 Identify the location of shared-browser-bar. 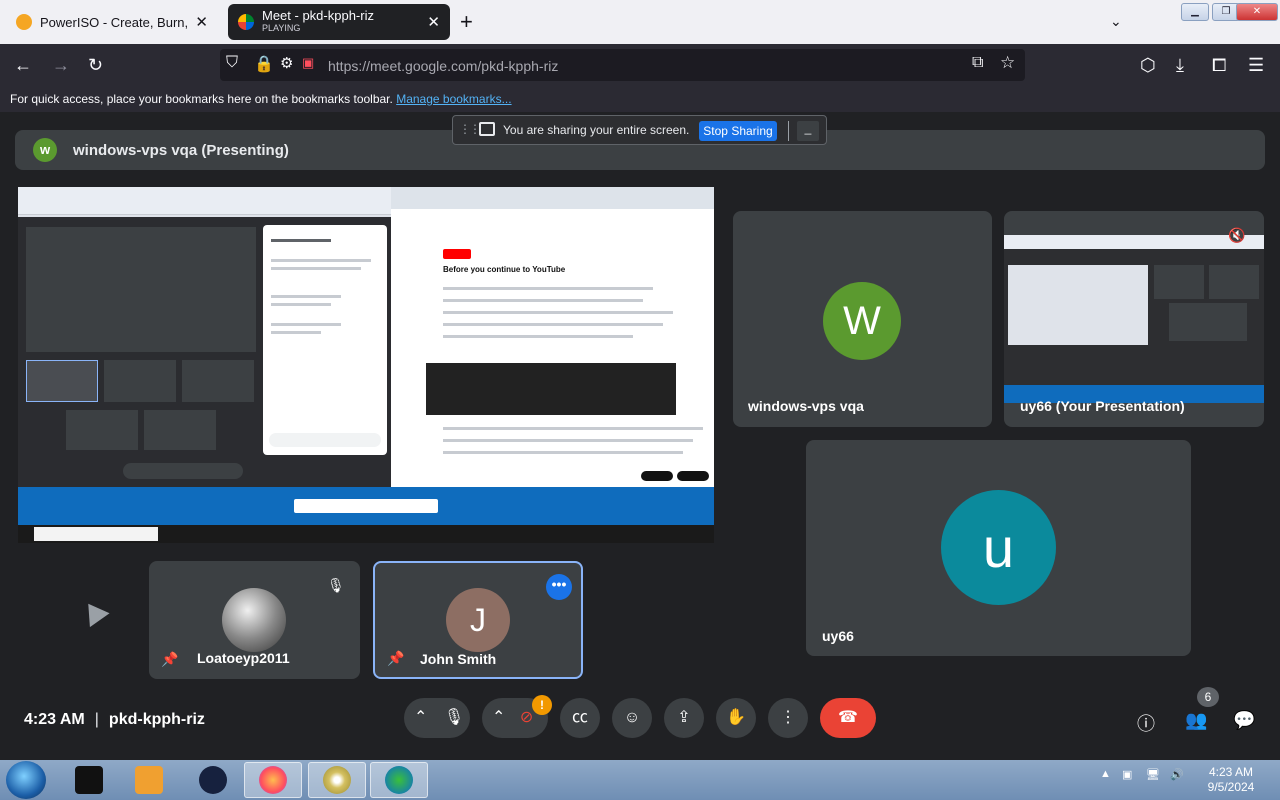
(552, 198).